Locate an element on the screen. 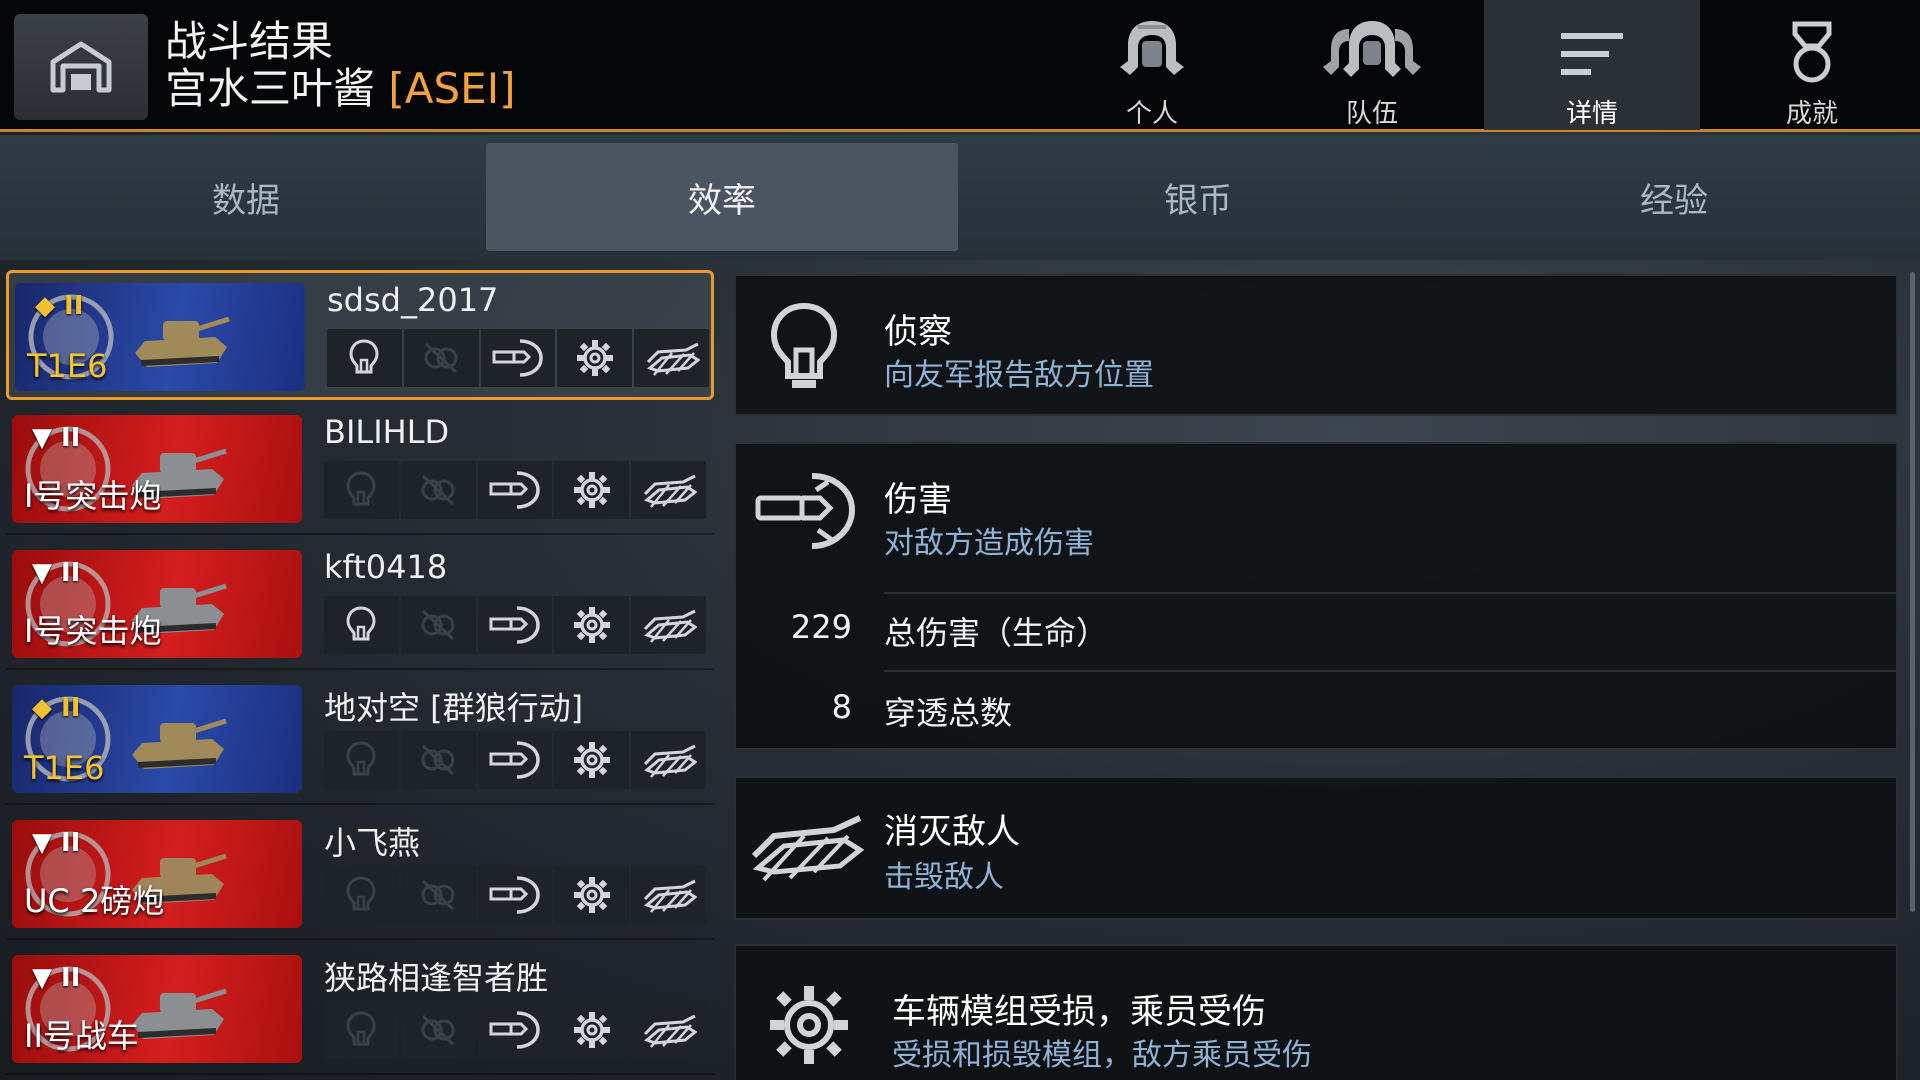 The image size is (1920, 1080). player-row: ◆ II T1E6 地对空 [群狼行动] is located at coordinates (360, 740).